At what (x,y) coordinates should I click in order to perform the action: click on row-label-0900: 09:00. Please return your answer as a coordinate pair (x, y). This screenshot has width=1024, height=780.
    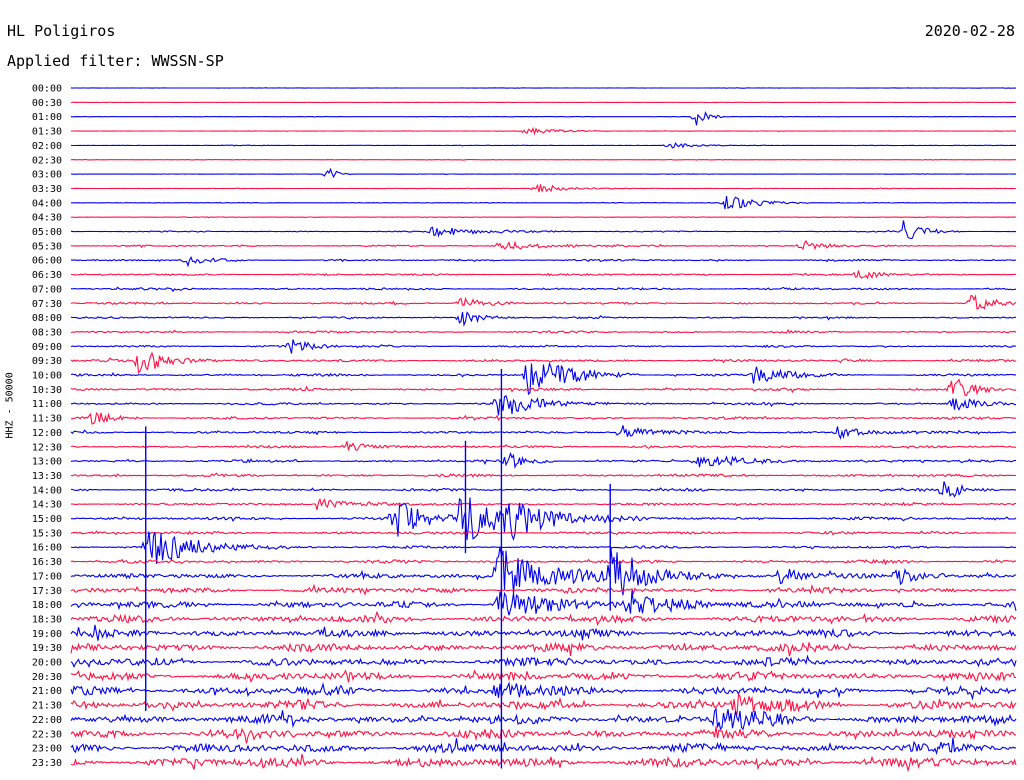
    Looking at the image, I should click on (47, 347).